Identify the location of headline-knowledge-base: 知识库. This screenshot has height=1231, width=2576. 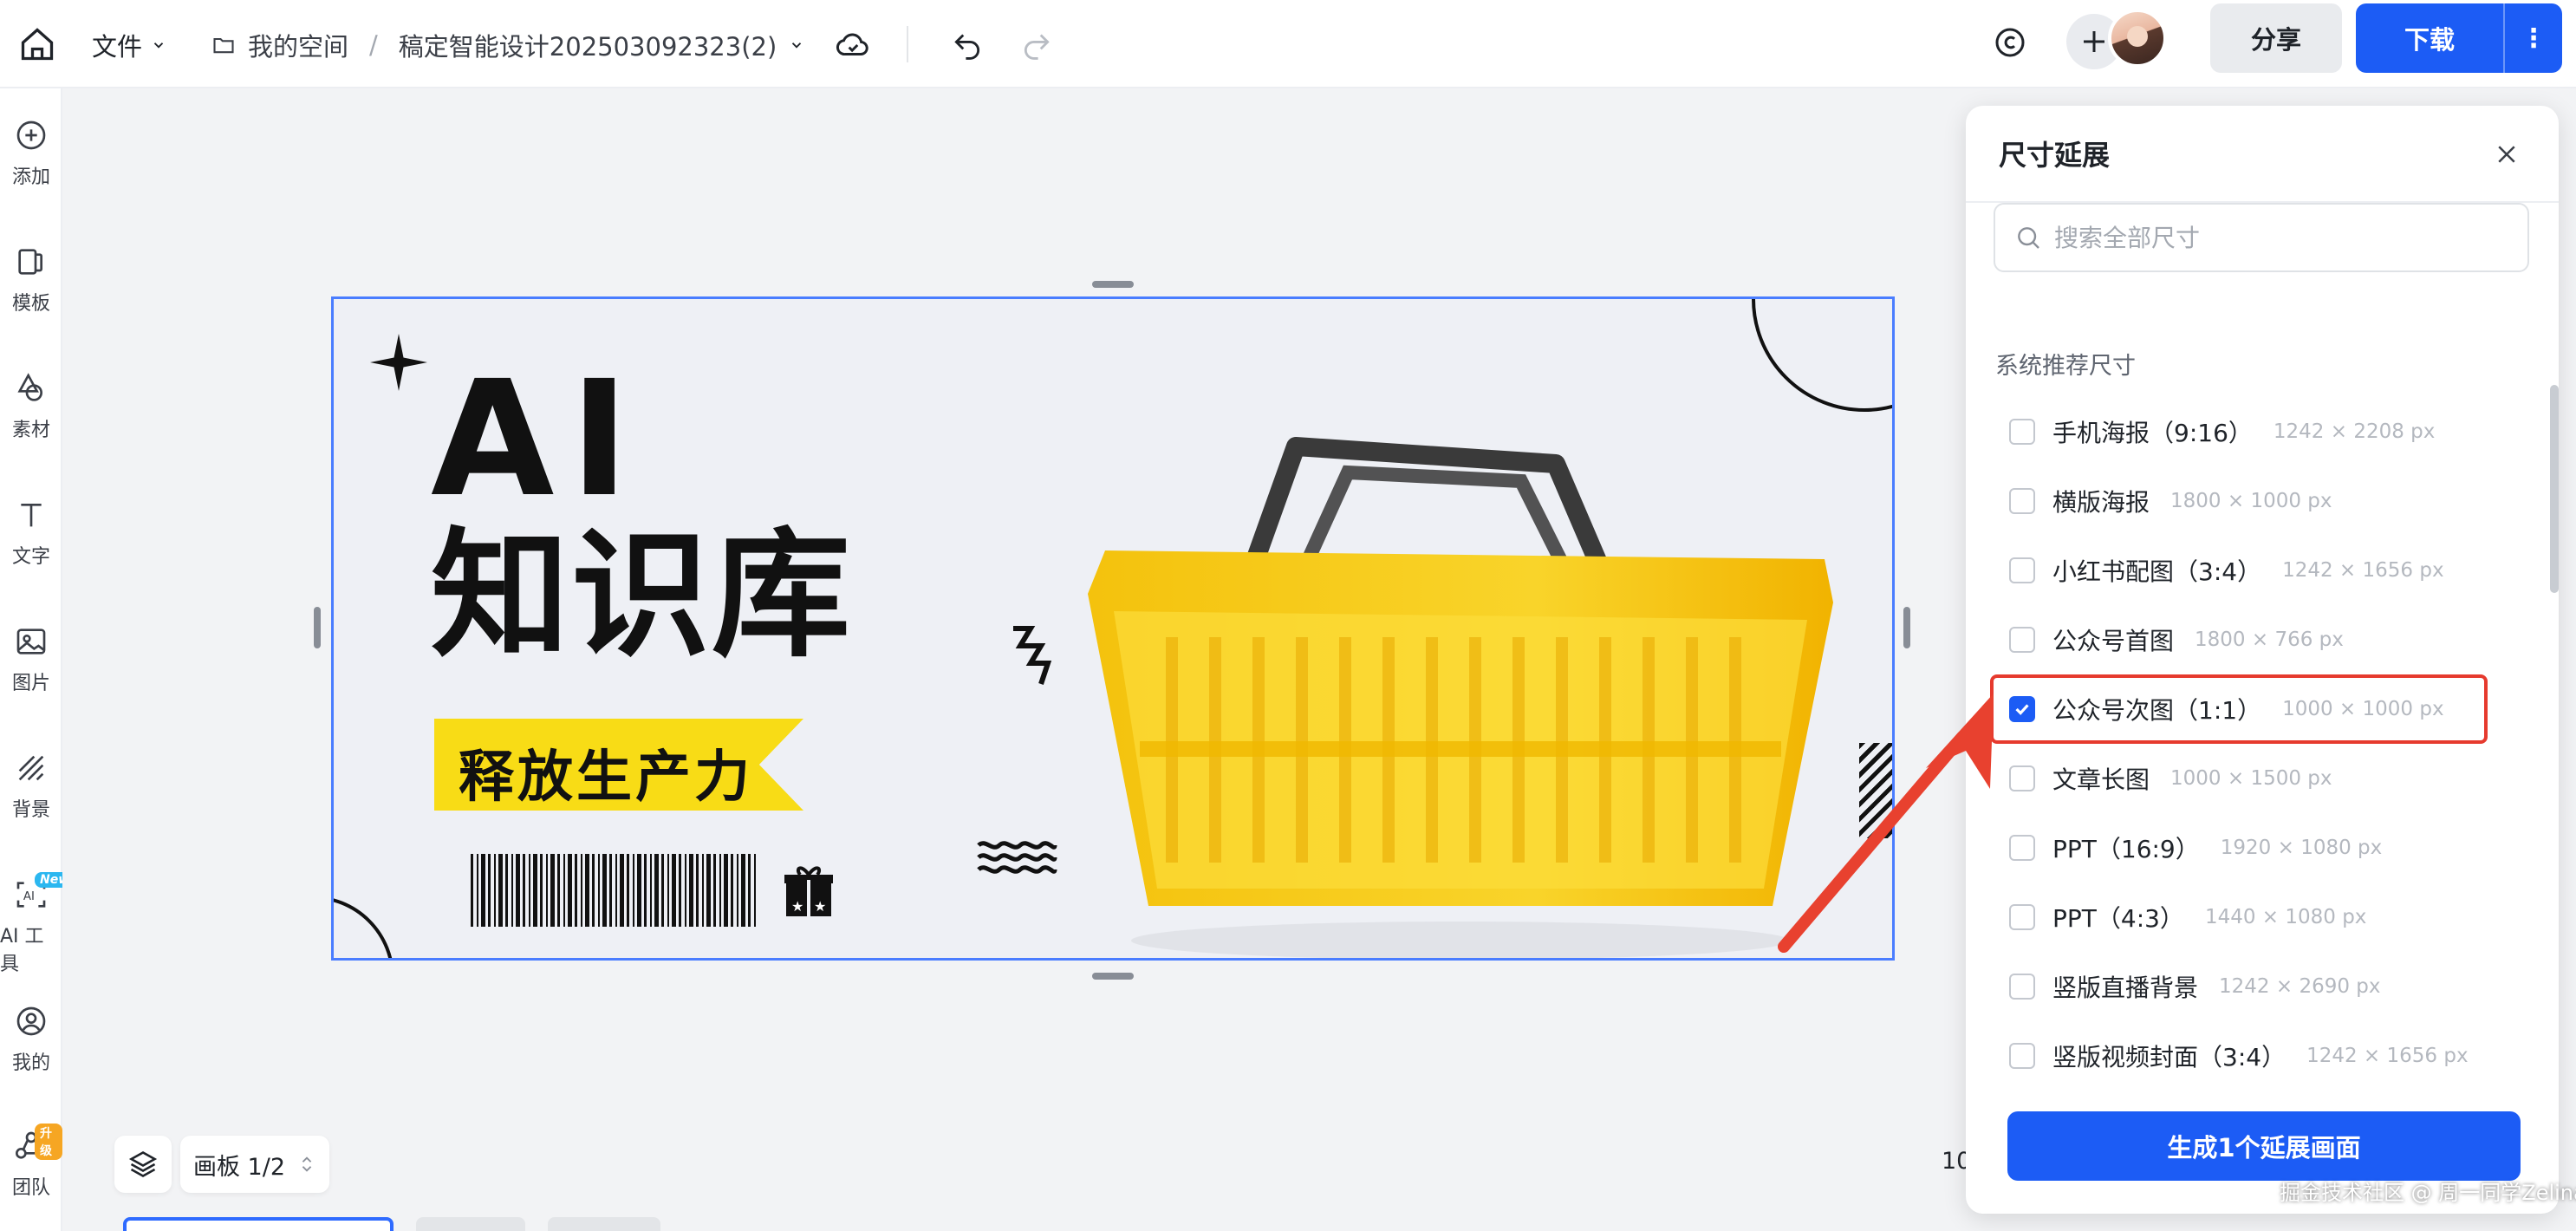
(641, 595).